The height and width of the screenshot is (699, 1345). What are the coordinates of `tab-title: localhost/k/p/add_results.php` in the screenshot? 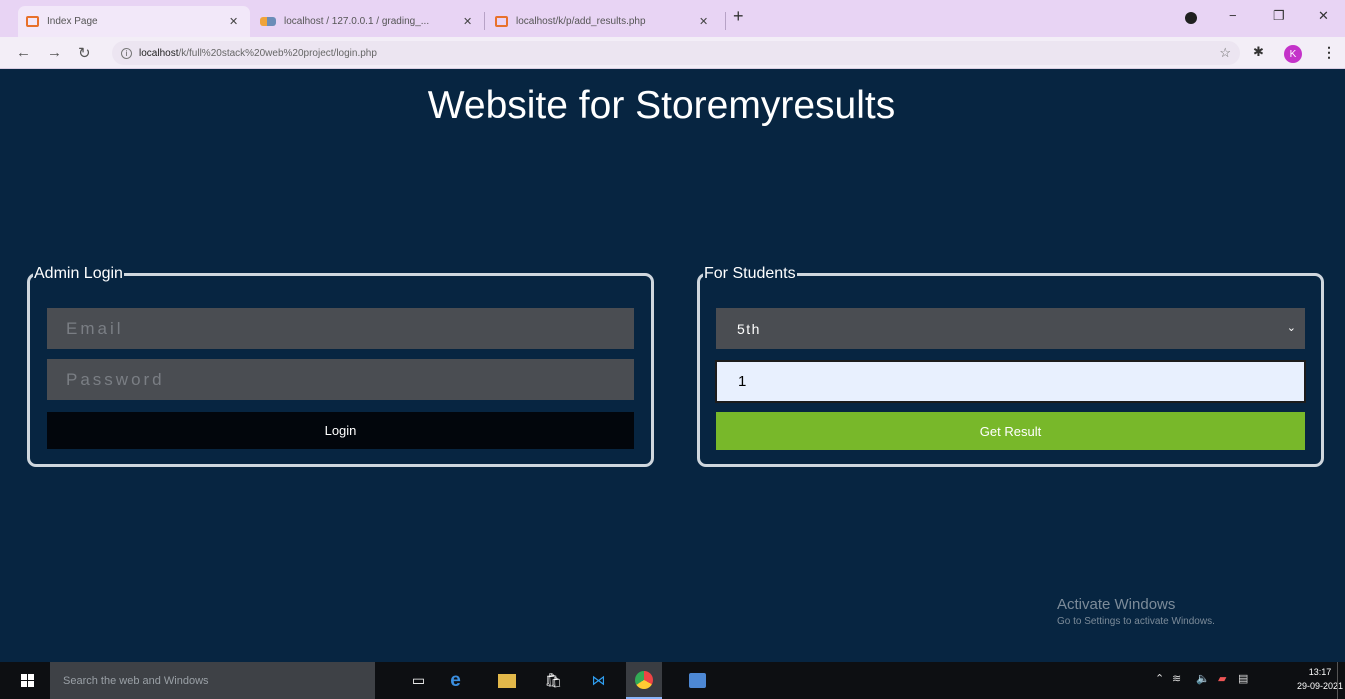 It's located at (581, 21).